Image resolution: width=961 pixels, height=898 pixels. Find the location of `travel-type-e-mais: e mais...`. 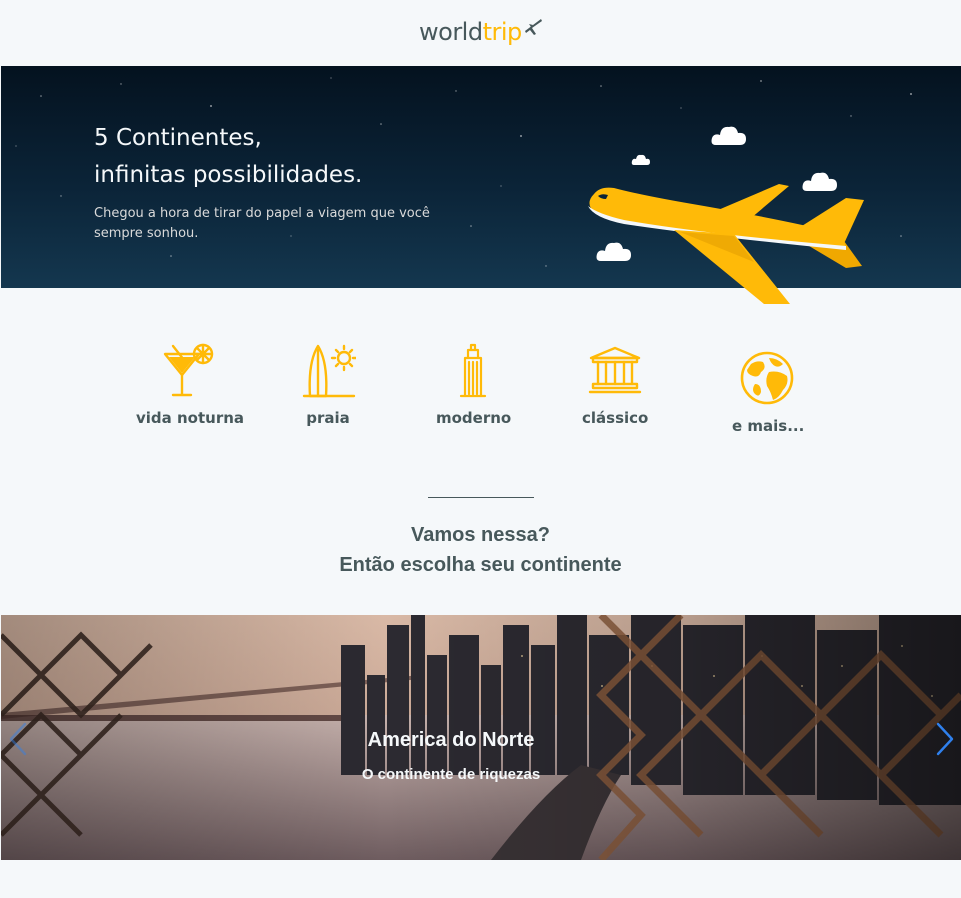

travel-type-e-mais: e mais... is located at coordinates (768, 392).